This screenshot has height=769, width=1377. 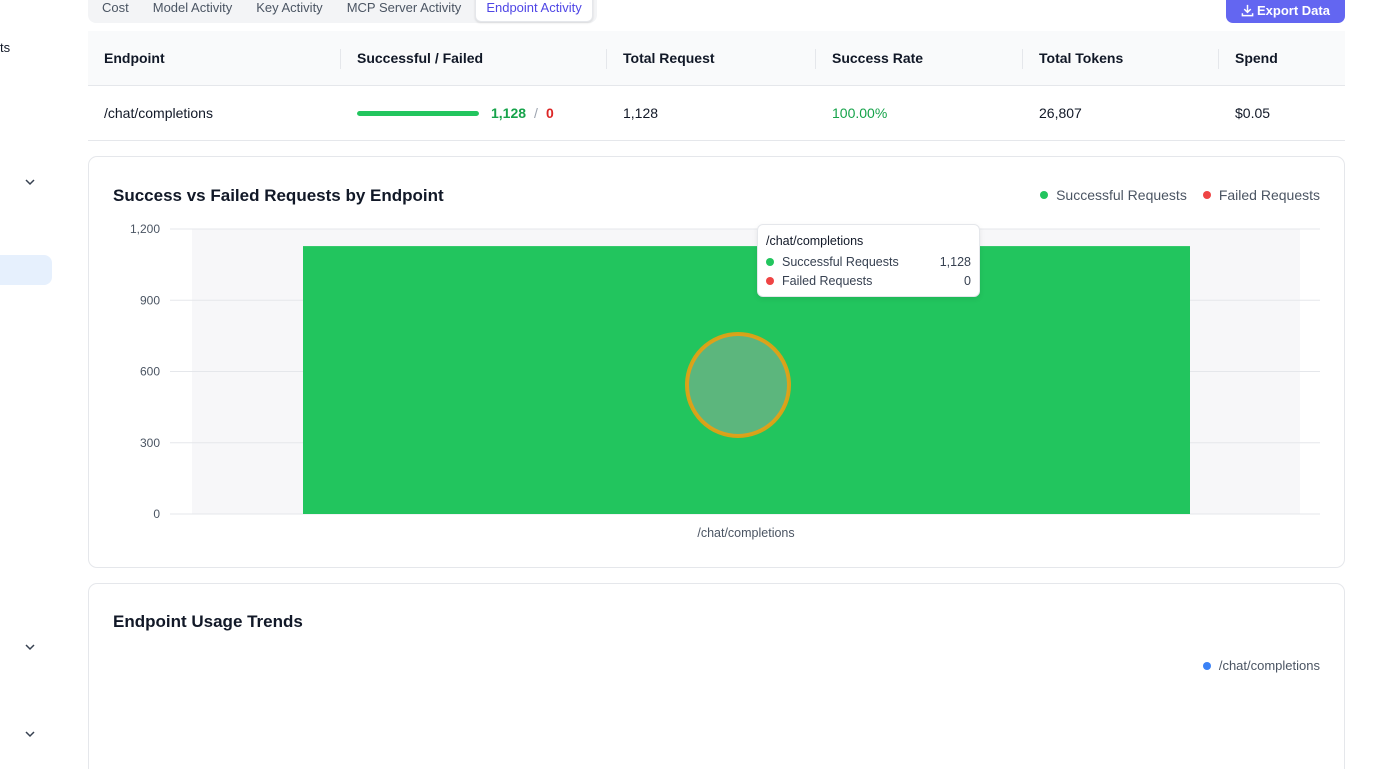 I want to click on tooltip-row-successful: Successful Requests 1,128, so click(x=868, y=261).